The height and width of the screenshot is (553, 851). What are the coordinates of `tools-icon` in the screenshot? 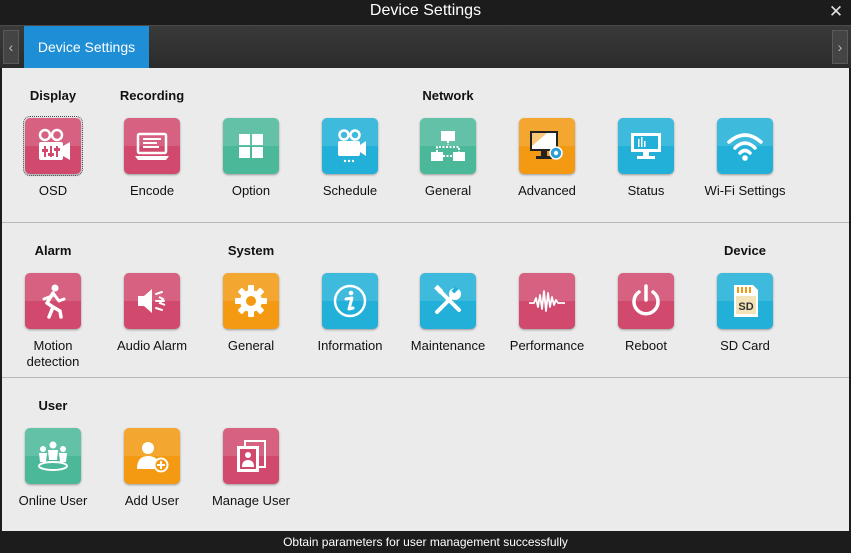 It's located at (448, 301).